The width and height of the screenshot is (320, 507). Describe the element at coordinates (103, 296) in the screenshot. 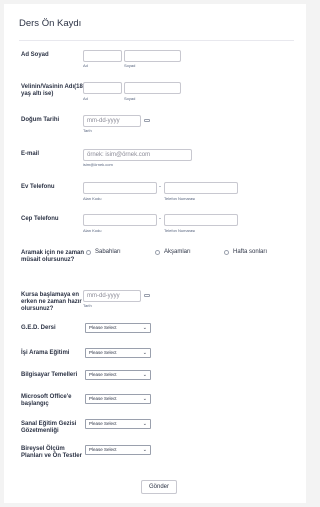

I see `start-date-placeholder: mm-dd-yyyy` at that location.